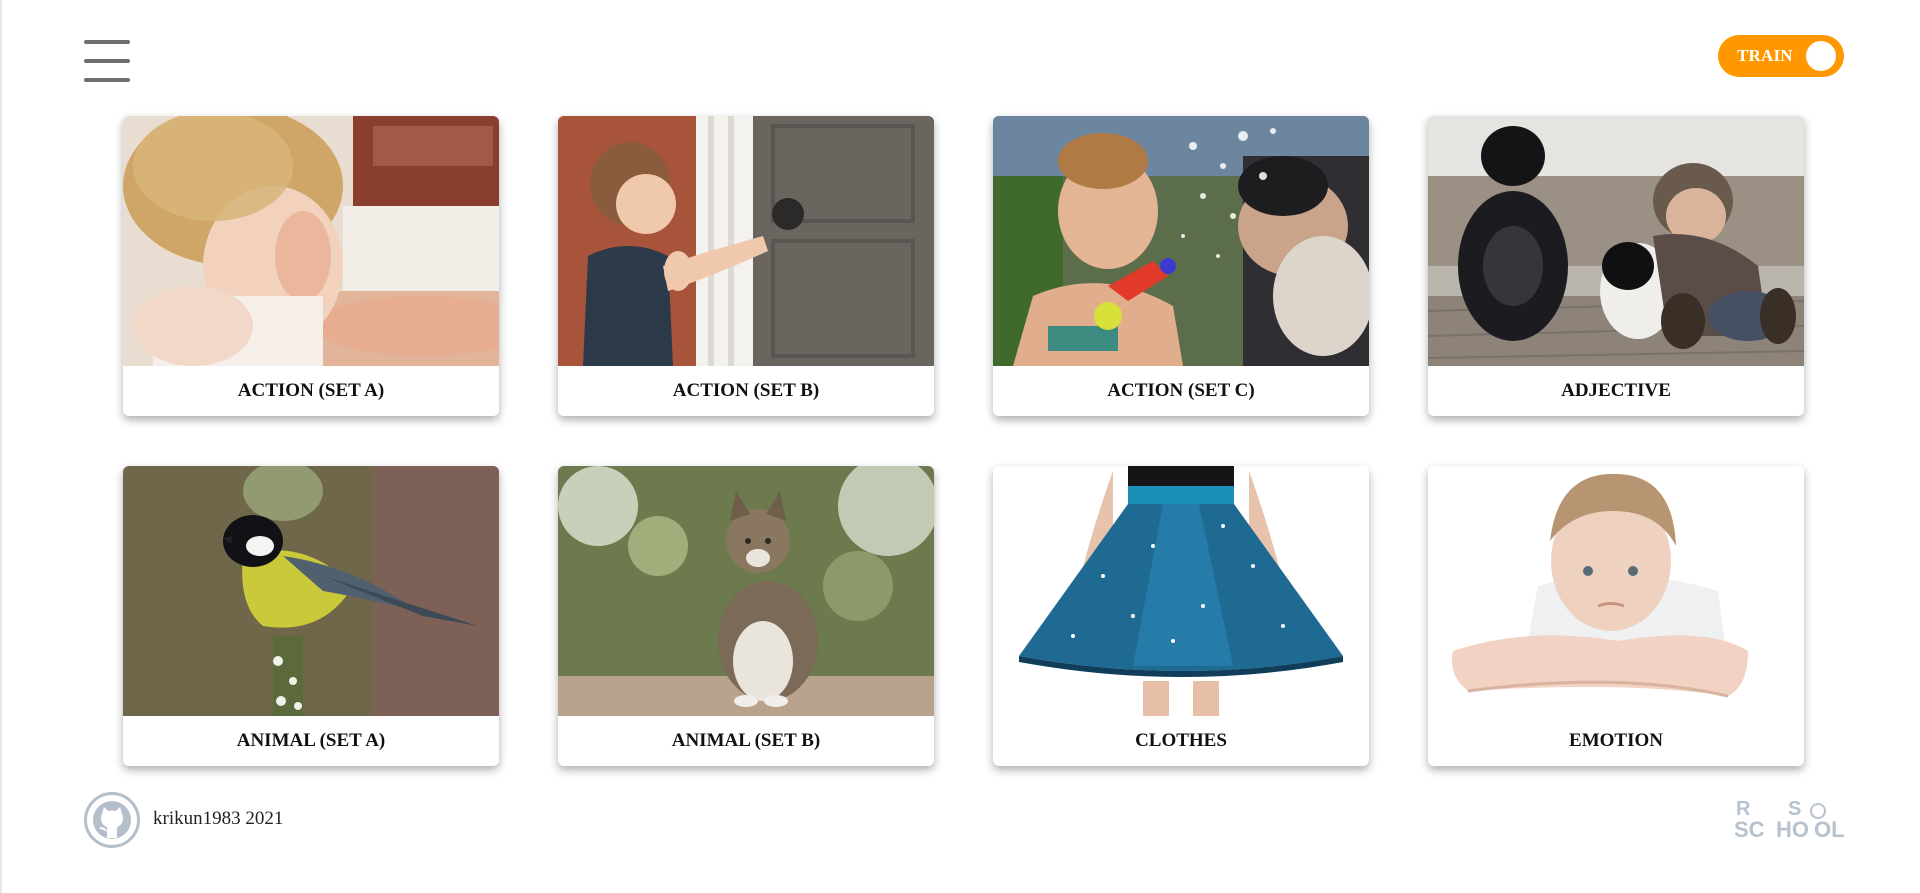 The height and width of the screenshot is (893, 1920). Describe the element at coordinates (746, 390) in the screenshot. I see `category-title: ACTION (SET B)` at that location.